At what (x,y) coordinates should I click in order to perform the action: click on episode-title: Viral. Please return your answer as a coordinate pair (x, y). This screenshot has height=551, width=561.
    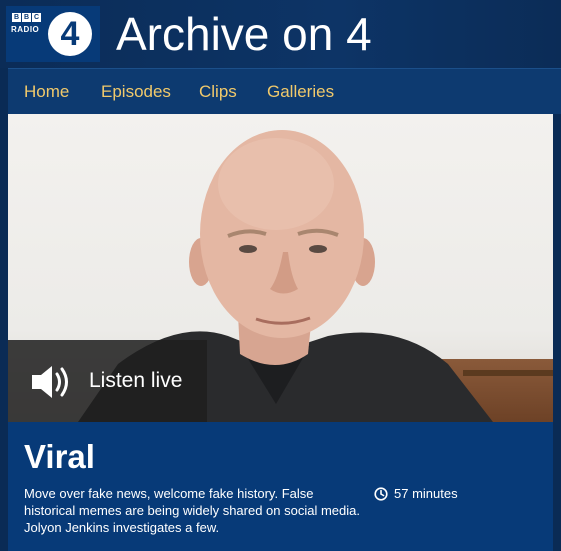
    Looking at the image, I should click on (59, 456).